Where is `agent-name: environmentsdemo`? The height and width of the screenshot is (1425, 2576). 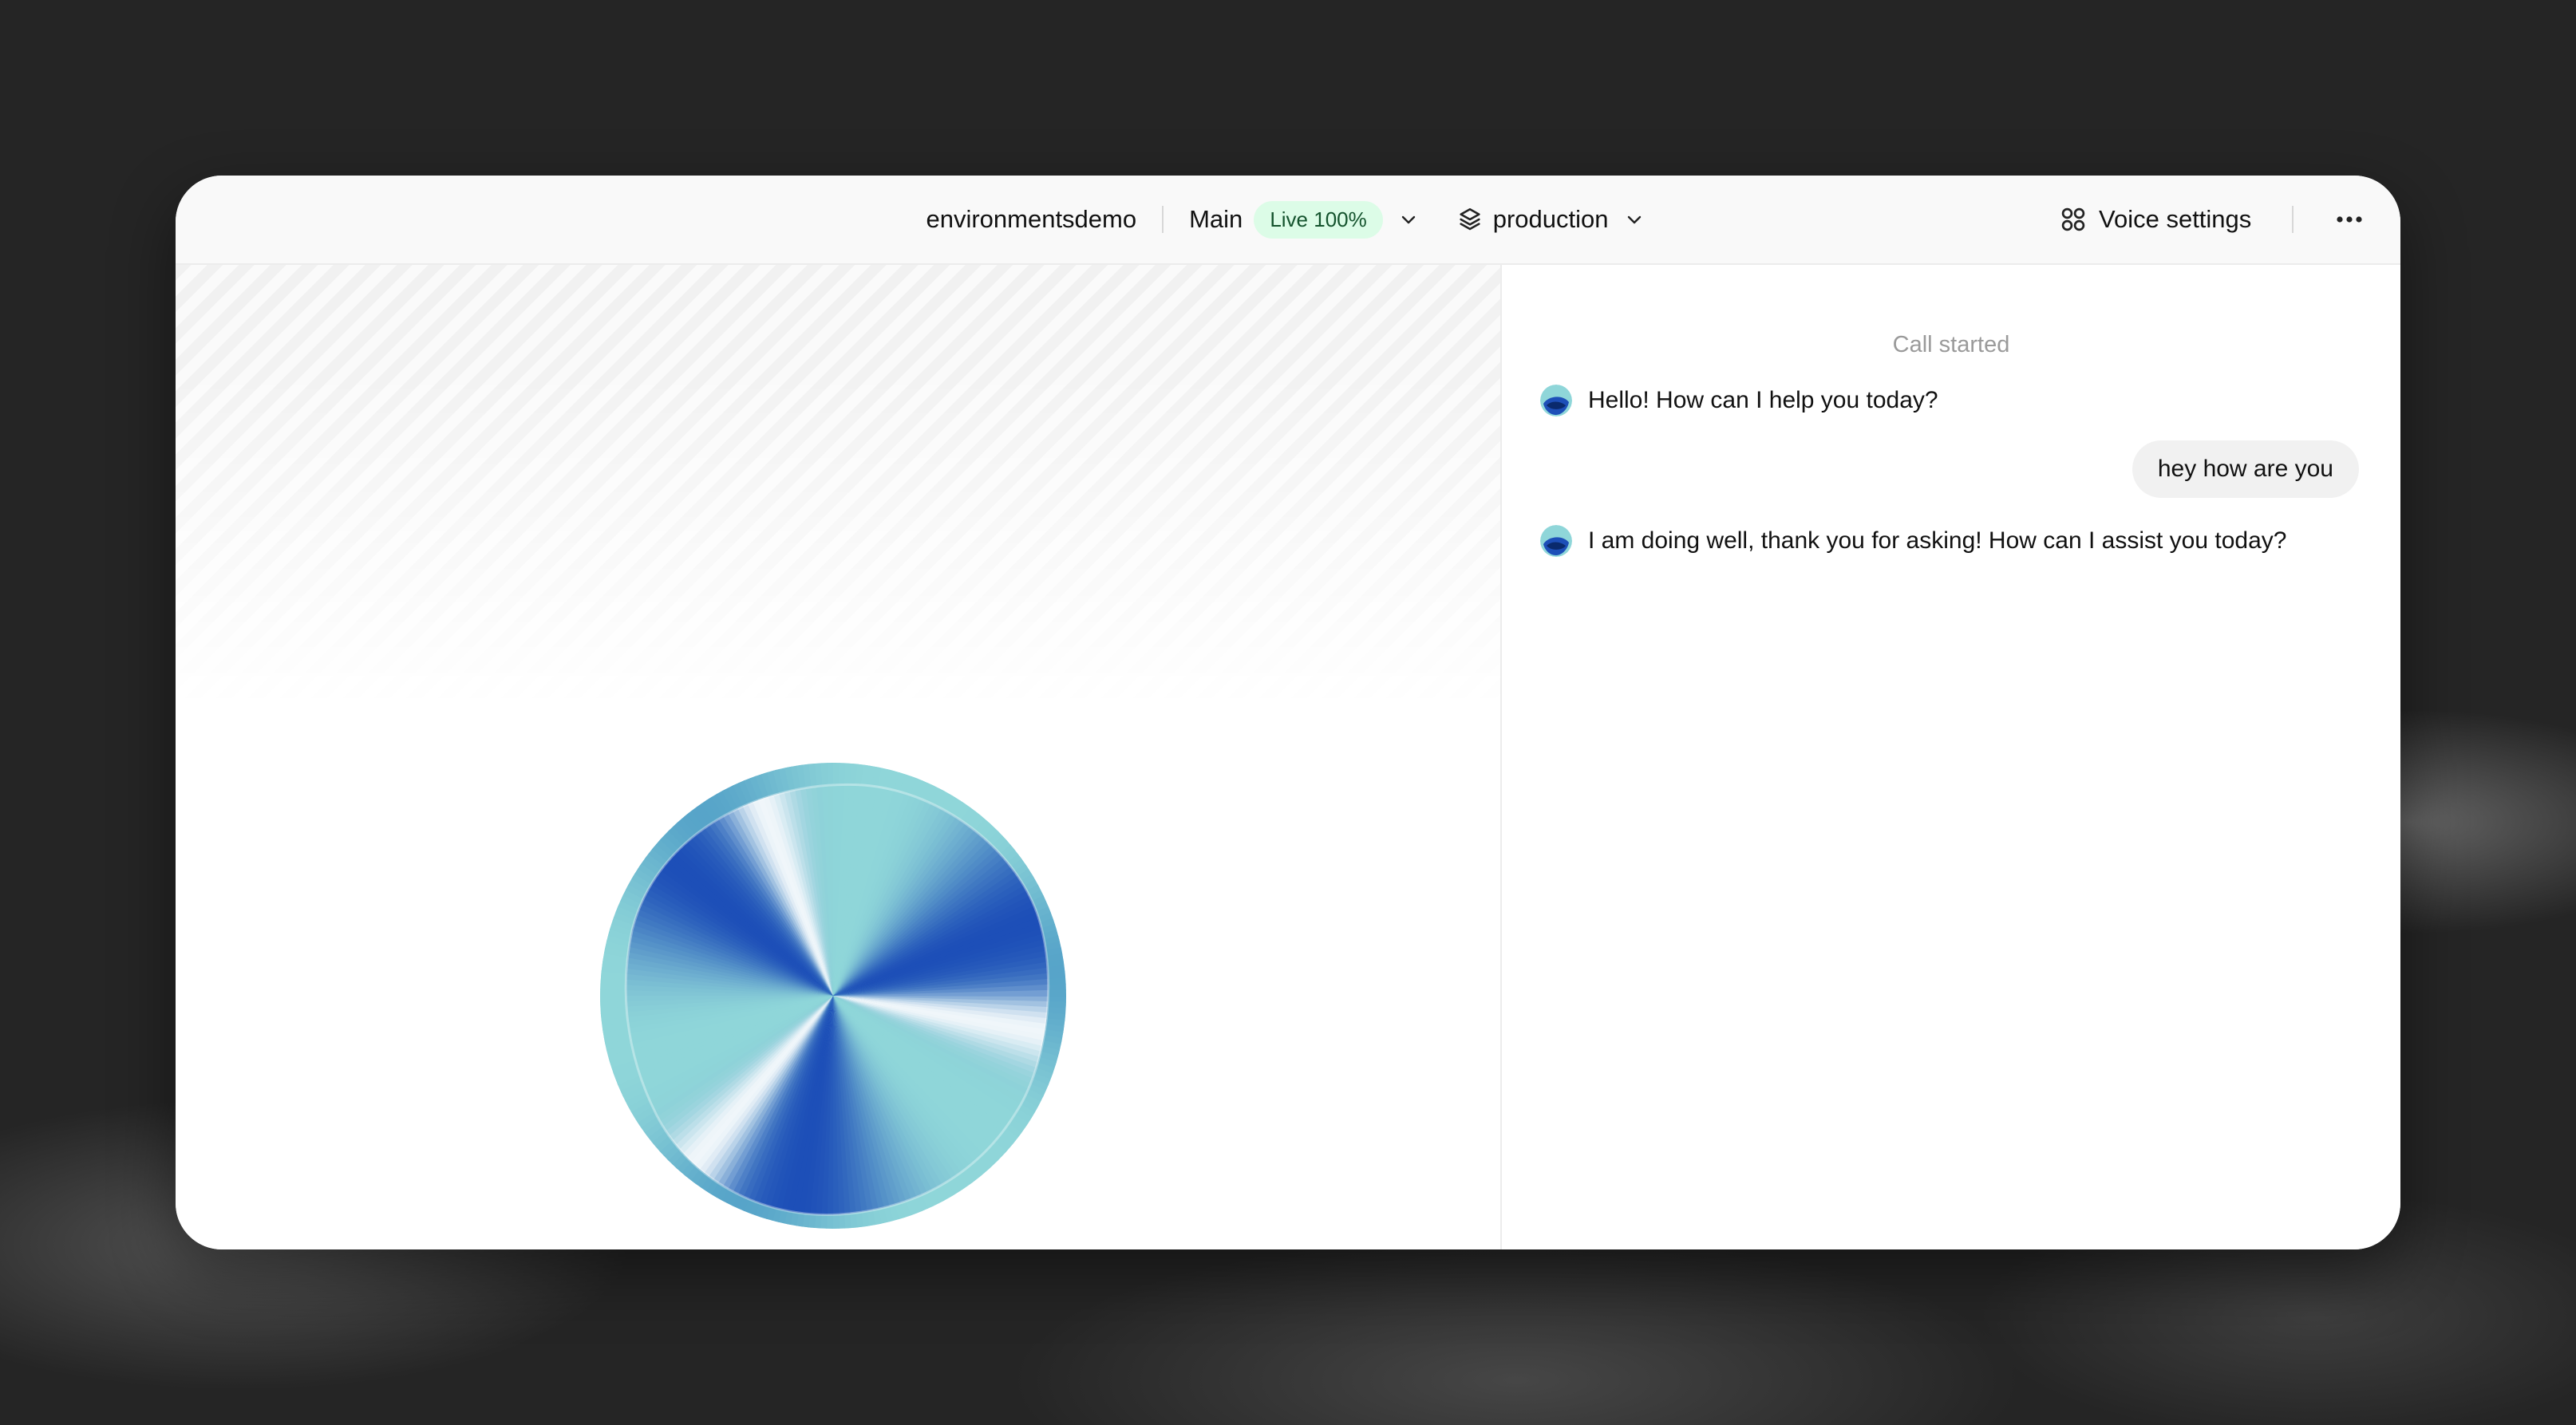 agent-name: environmentsdemo is located at coordinates (1031, 219).